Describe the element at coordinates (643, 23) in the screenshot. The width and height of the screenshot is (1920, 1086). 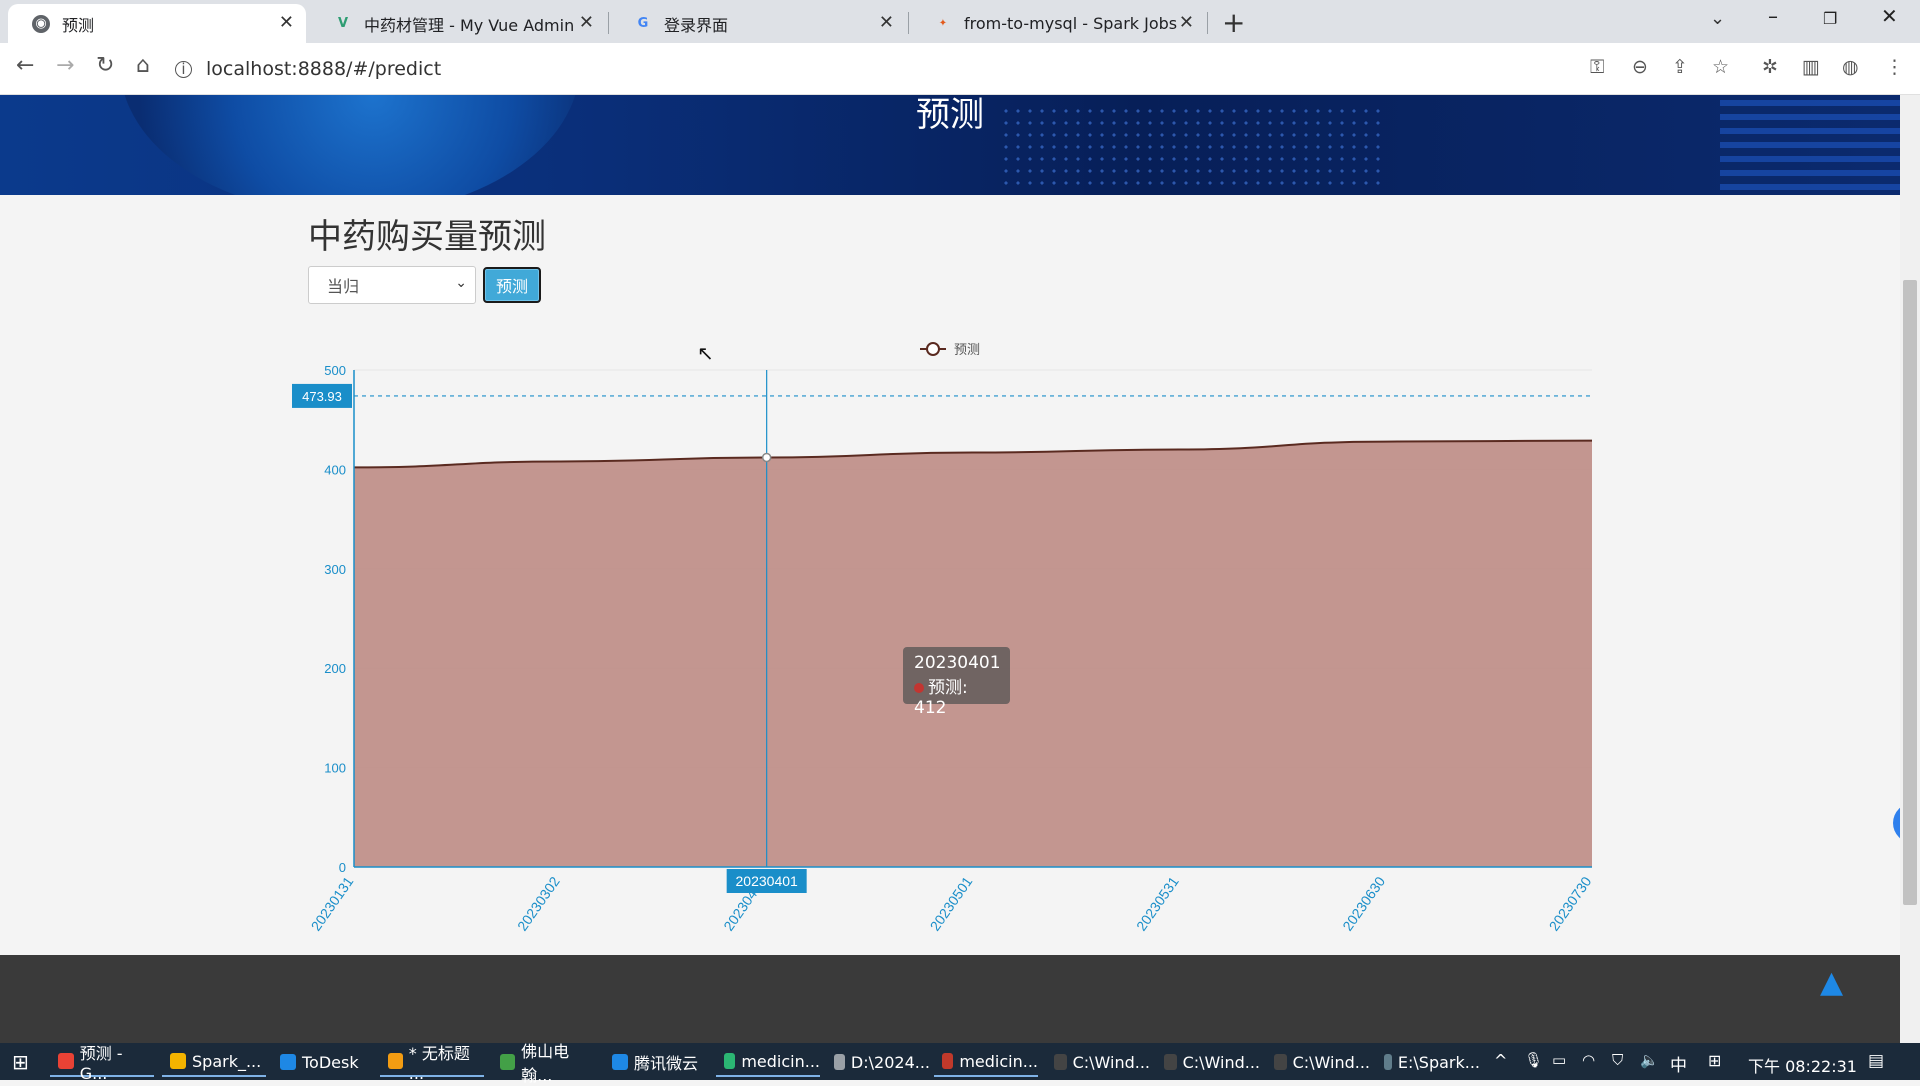
I see `google-icon: G` at that location.